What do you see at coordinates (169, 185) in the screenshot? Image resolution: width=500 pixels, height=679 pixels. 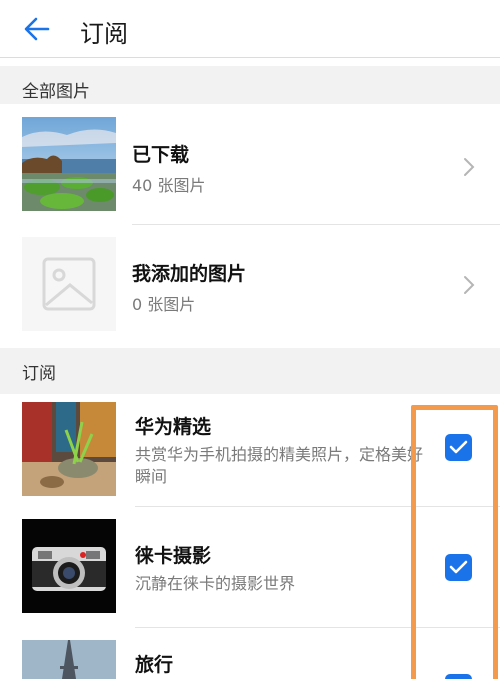 I see `album-count: 40 张图片` at bounding box center [169, 185].